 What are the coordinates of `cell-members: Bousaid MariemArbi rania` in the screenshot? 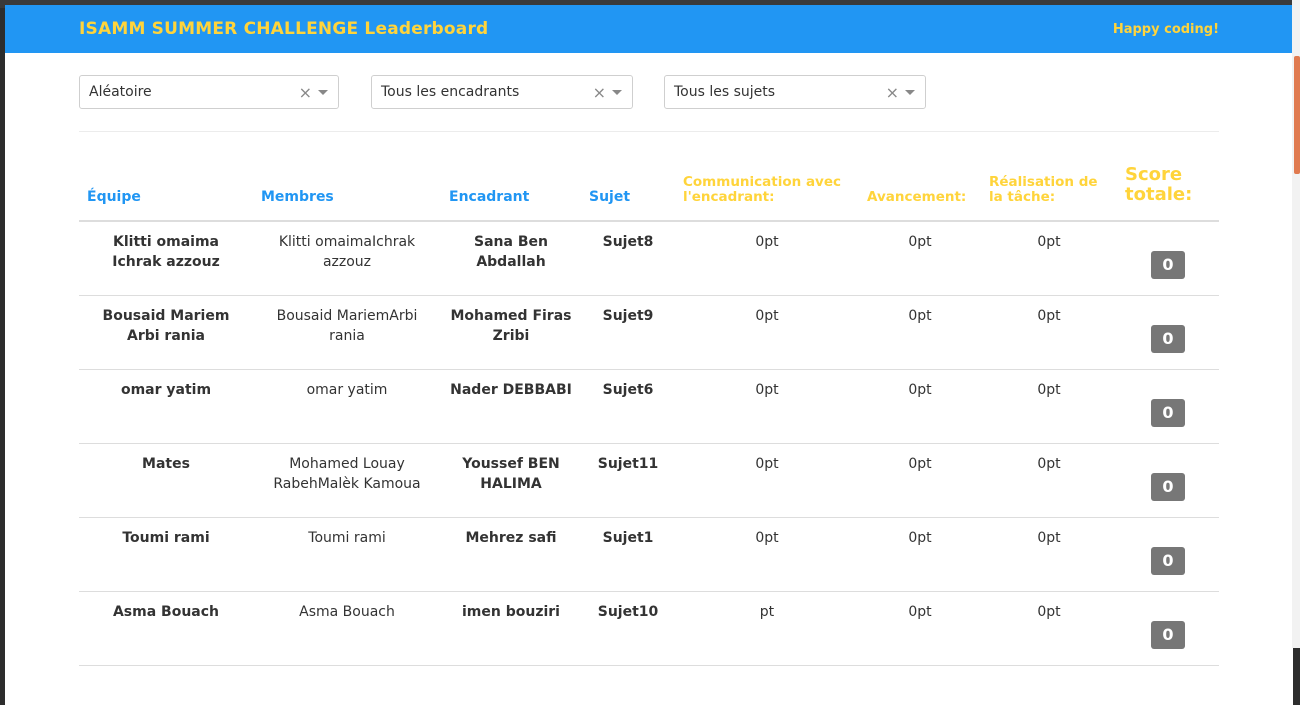 It's located at (347, 332).